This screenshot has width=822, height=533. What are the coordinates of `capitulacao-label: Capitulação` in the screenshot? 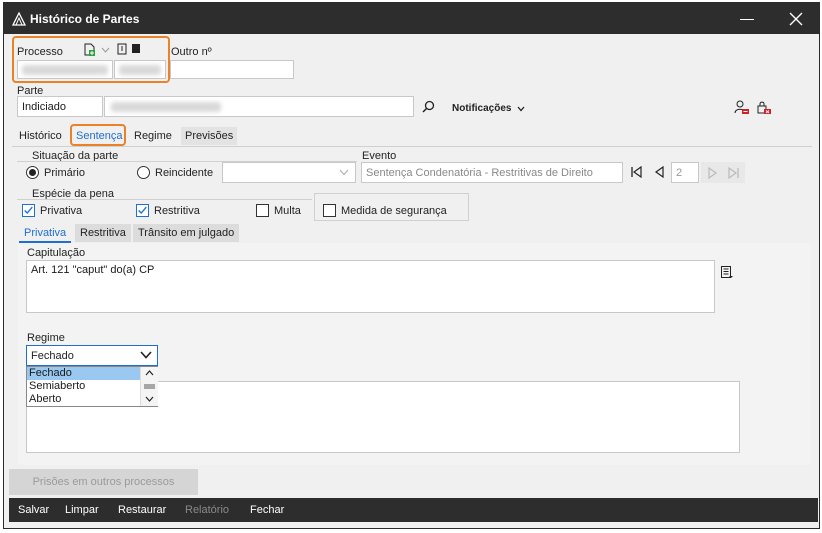 It's located at (56, 253).